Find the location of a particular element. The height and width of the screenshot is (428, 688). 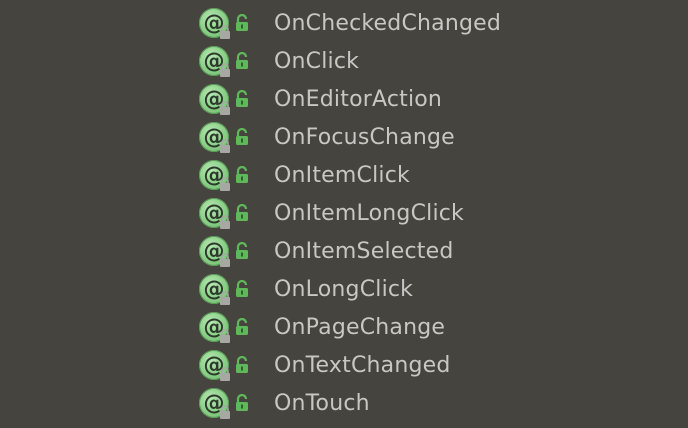

list-item: @ OnPageChange is located at coordinates (350, 327).